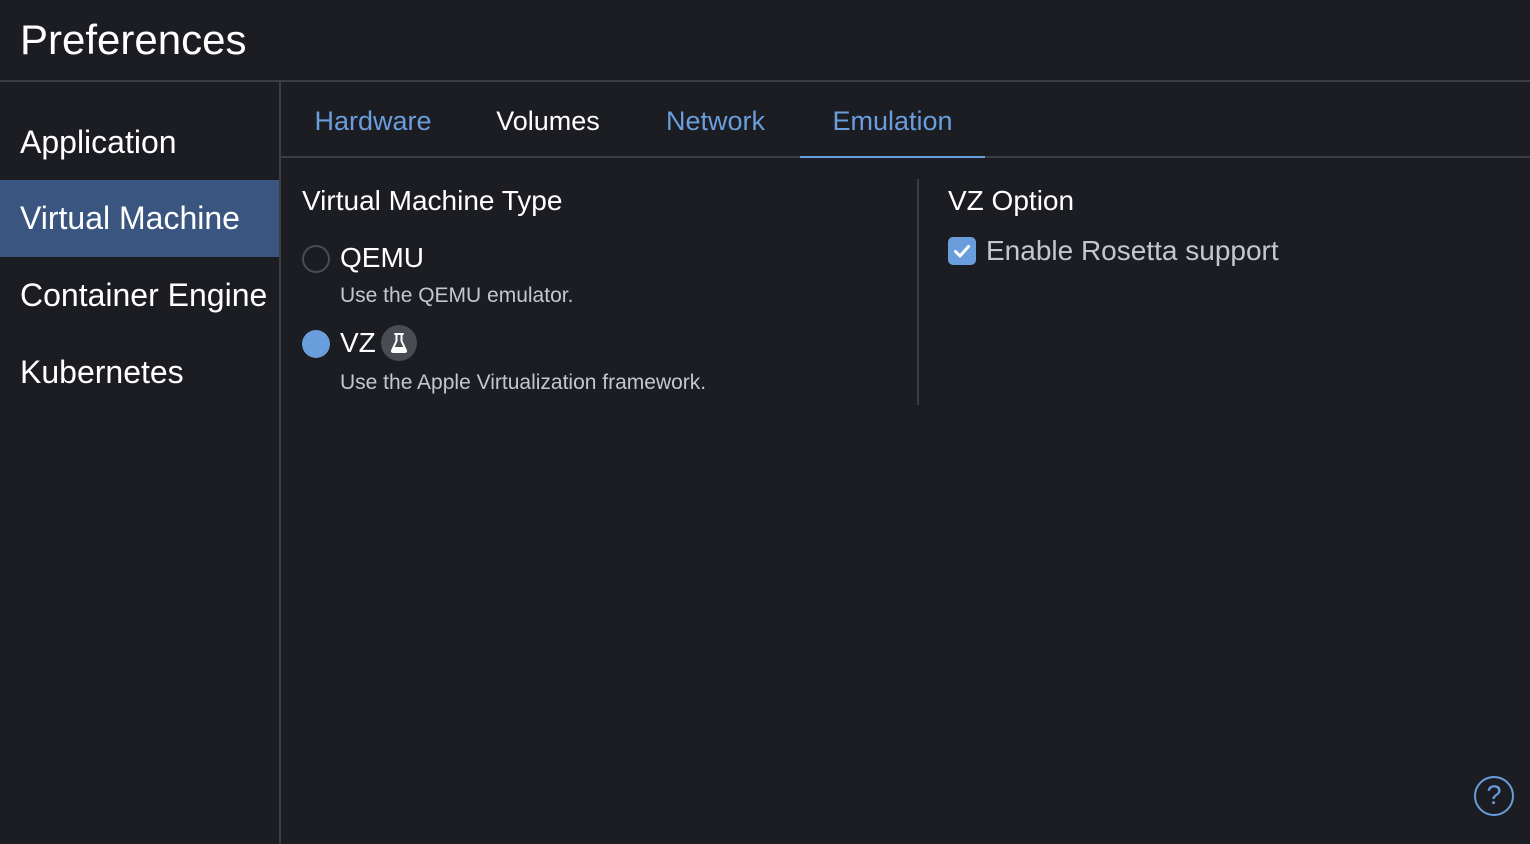 This screenshot has height=844, width=1530. What do you see at coordinates (1494, 796) in the screenshot?
I see `help-icon: ?` at bounding box center [1494, 796].